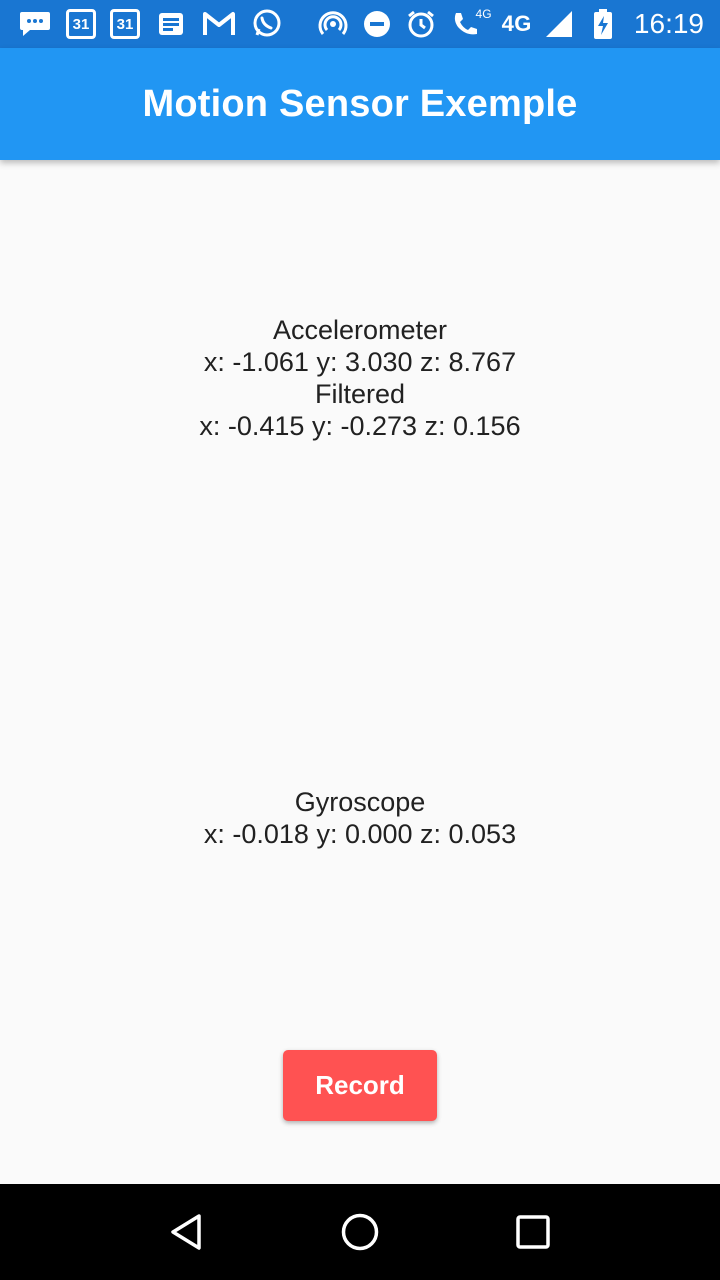 The height and width of the screenshot is (1280, 720). Describe the element at coordinates (668, 23) in the screenshot. I see `clock: 16:19` at that location.